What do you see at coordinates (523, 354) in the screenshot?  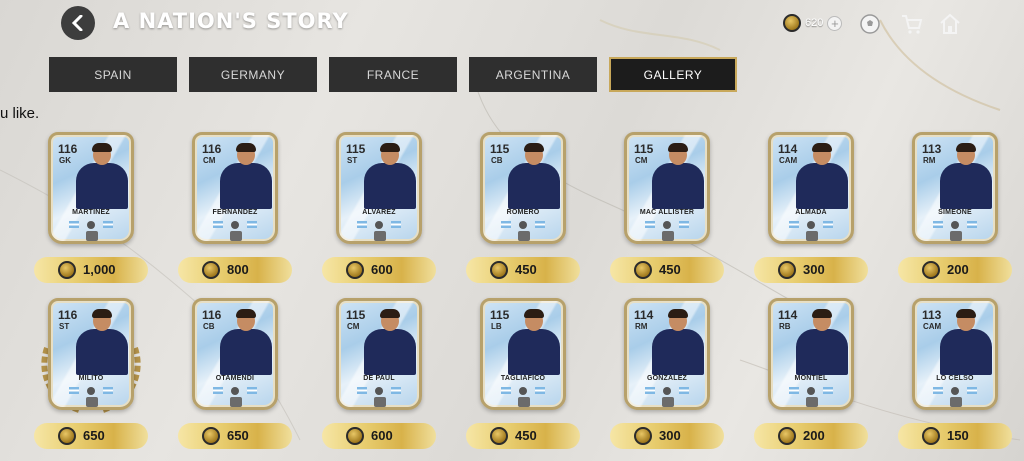 I see `player-card: 115 LB TAGLIAFICO` at bounding box center [523, 354].